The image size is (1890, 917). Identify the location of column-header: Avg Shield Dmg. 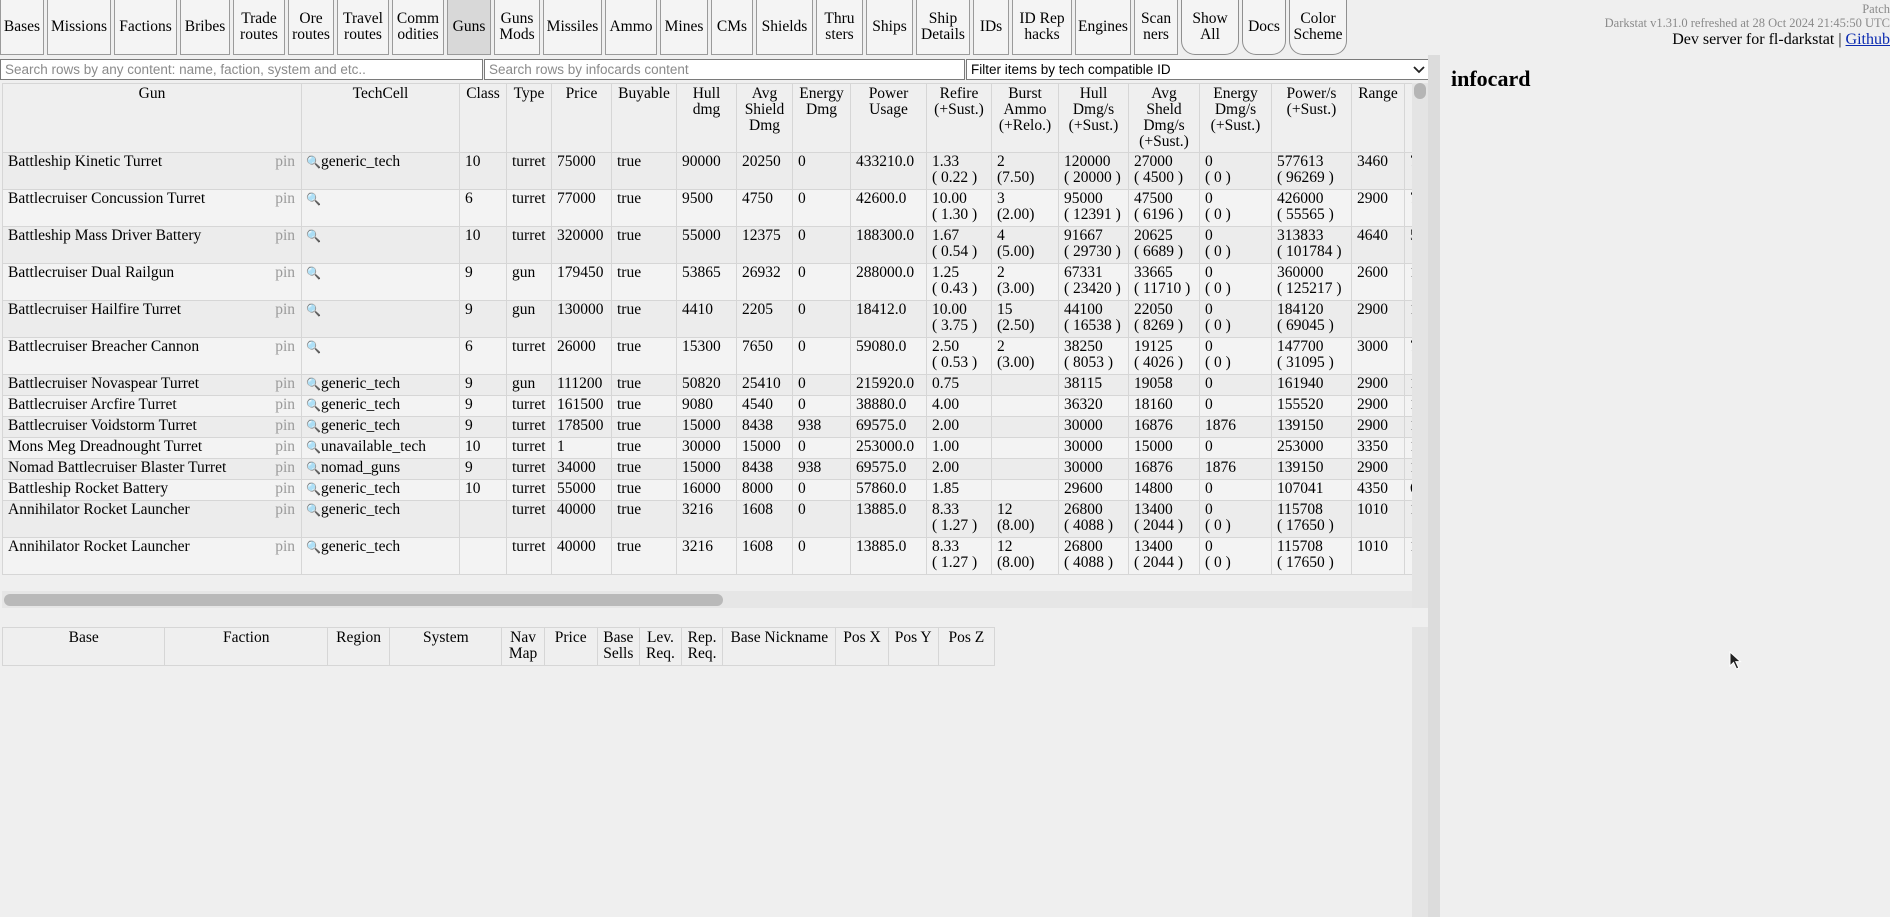
(764, 118).